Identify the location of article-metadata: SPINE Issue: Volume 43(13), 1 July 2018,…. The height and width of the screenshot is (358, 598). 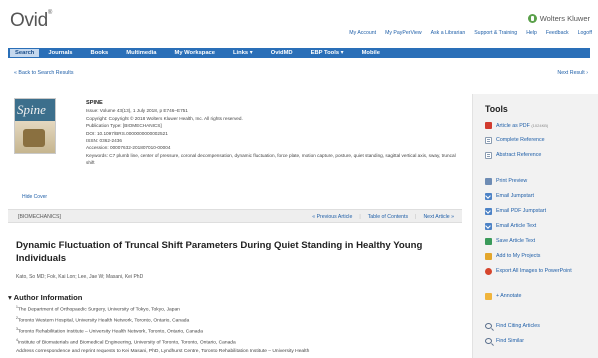
(274, 133).